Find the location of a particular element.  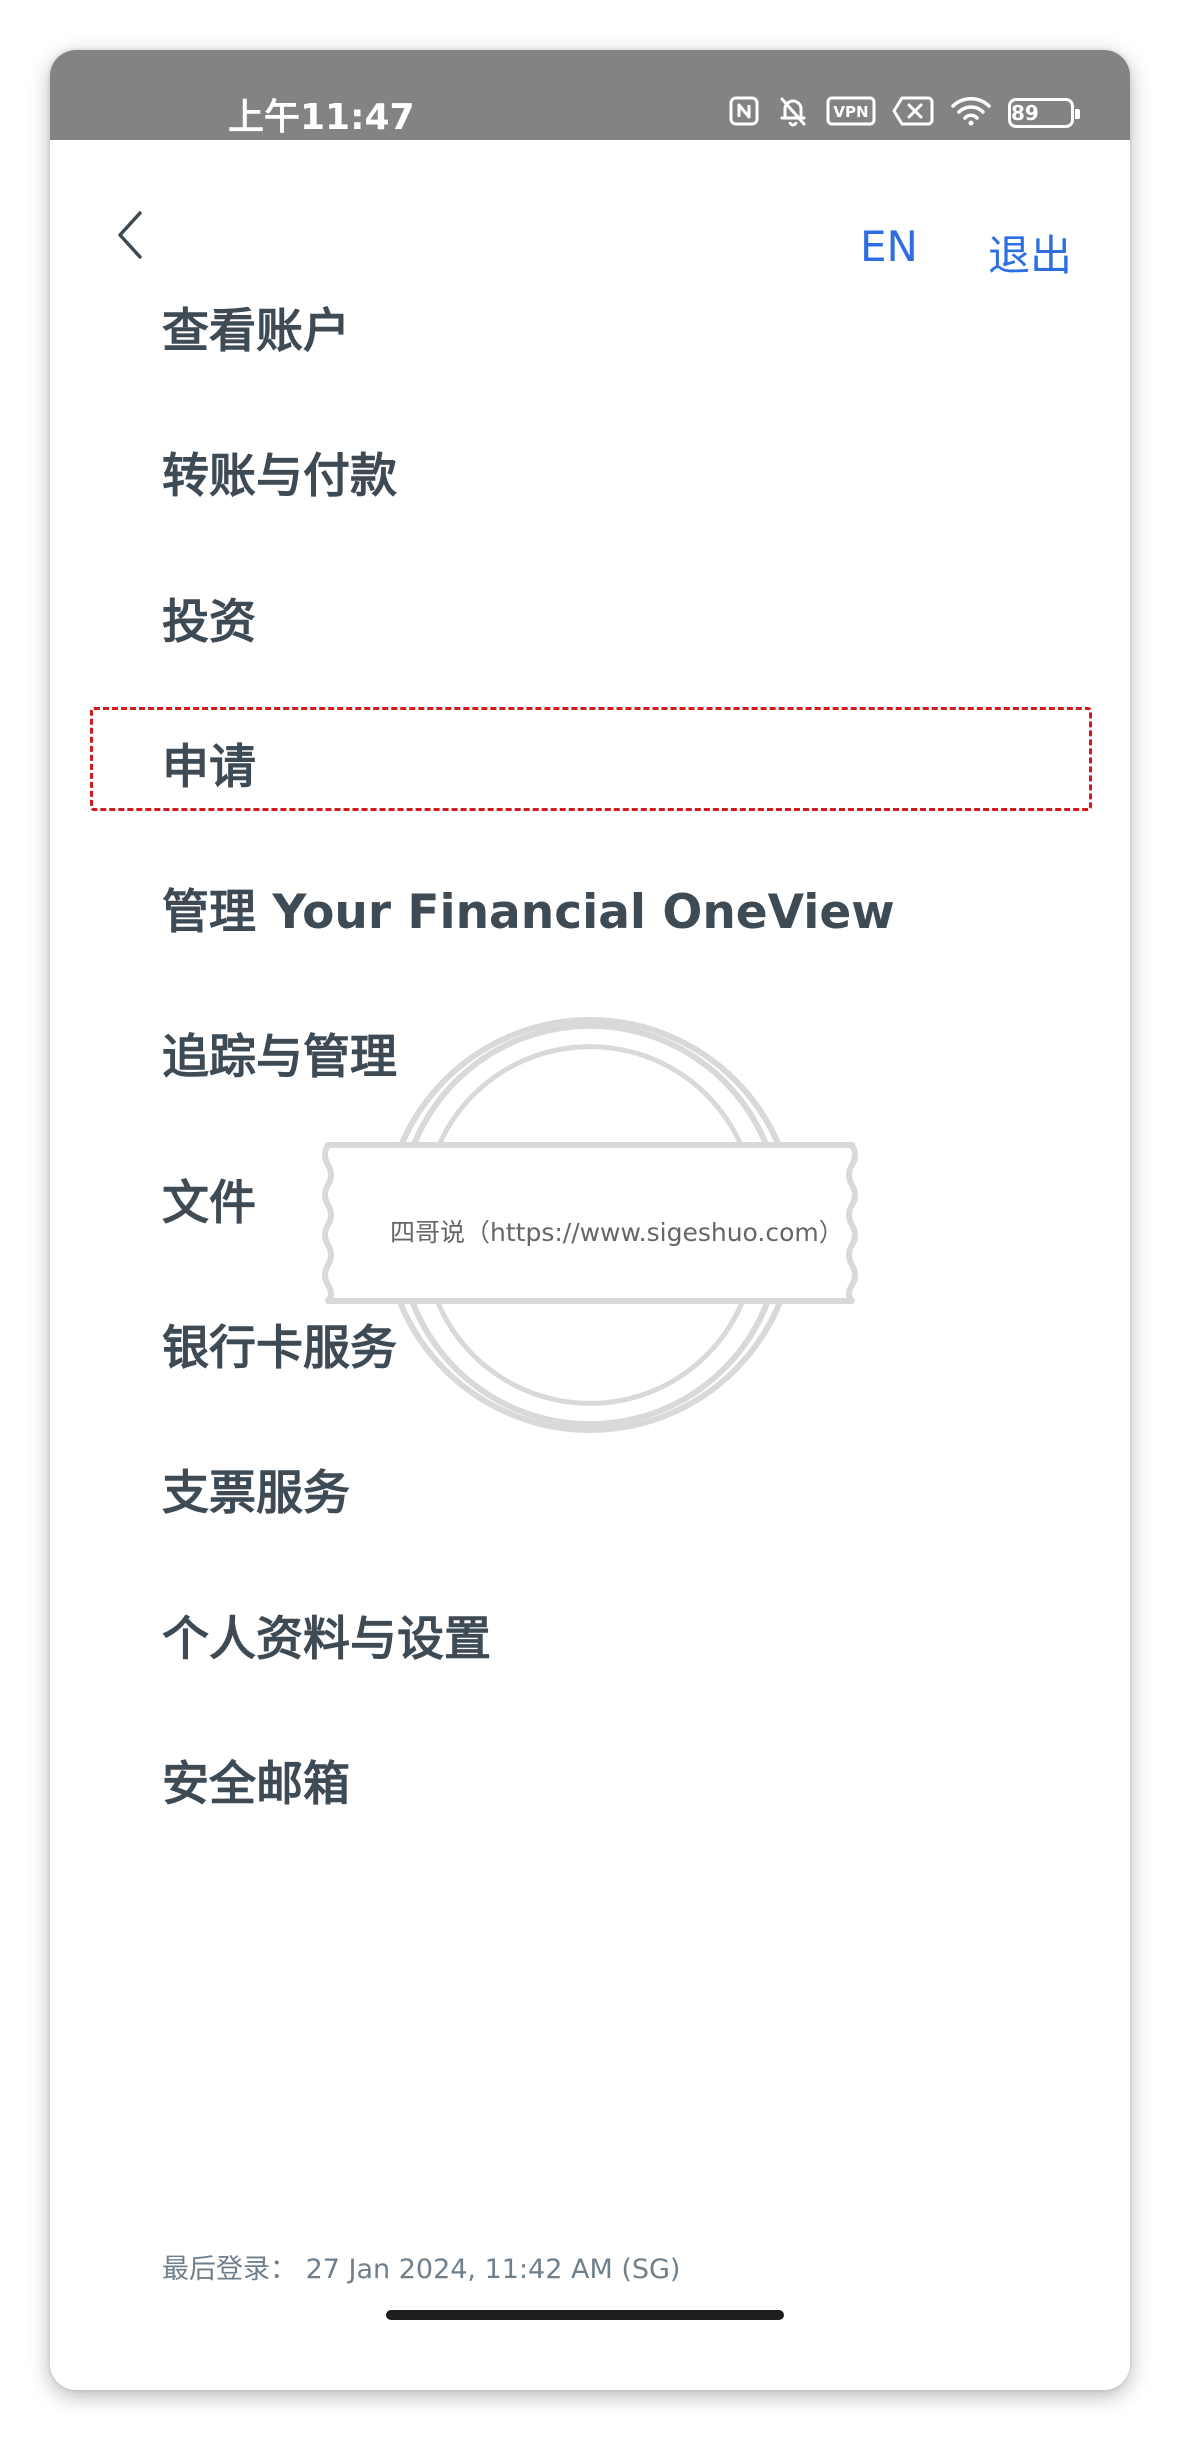

menu-item-investments: 投资 is located at coordinates (209, 617).